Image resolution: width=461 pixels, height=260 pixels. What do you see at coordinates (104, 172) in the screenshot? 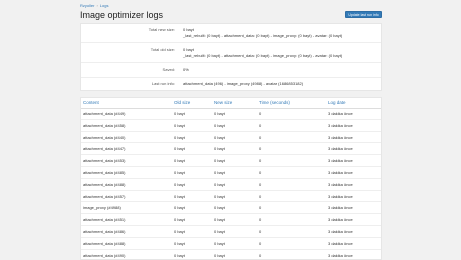
I see `cell-content: attachment_data (#485)` at bounding box center [104, 172].